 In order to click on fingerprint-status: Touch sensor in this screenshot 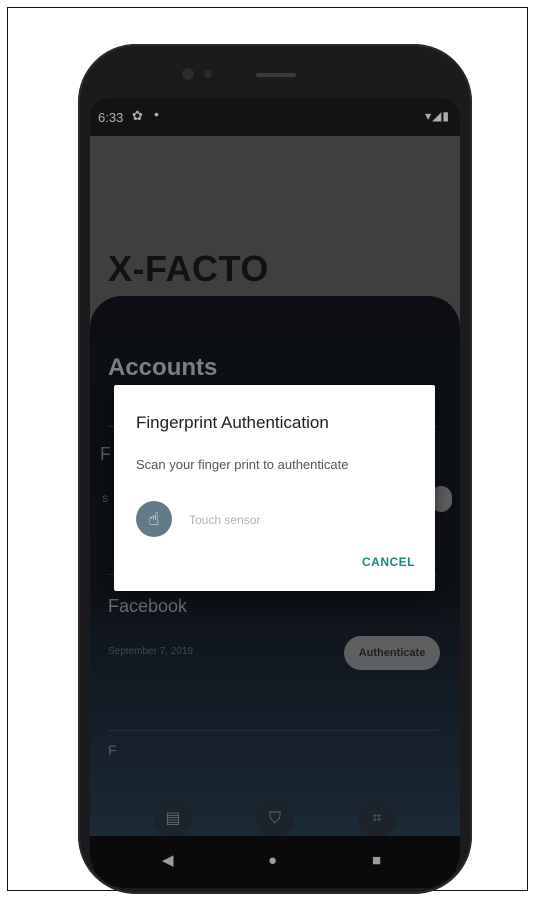, I will do `click(225, 520)`.